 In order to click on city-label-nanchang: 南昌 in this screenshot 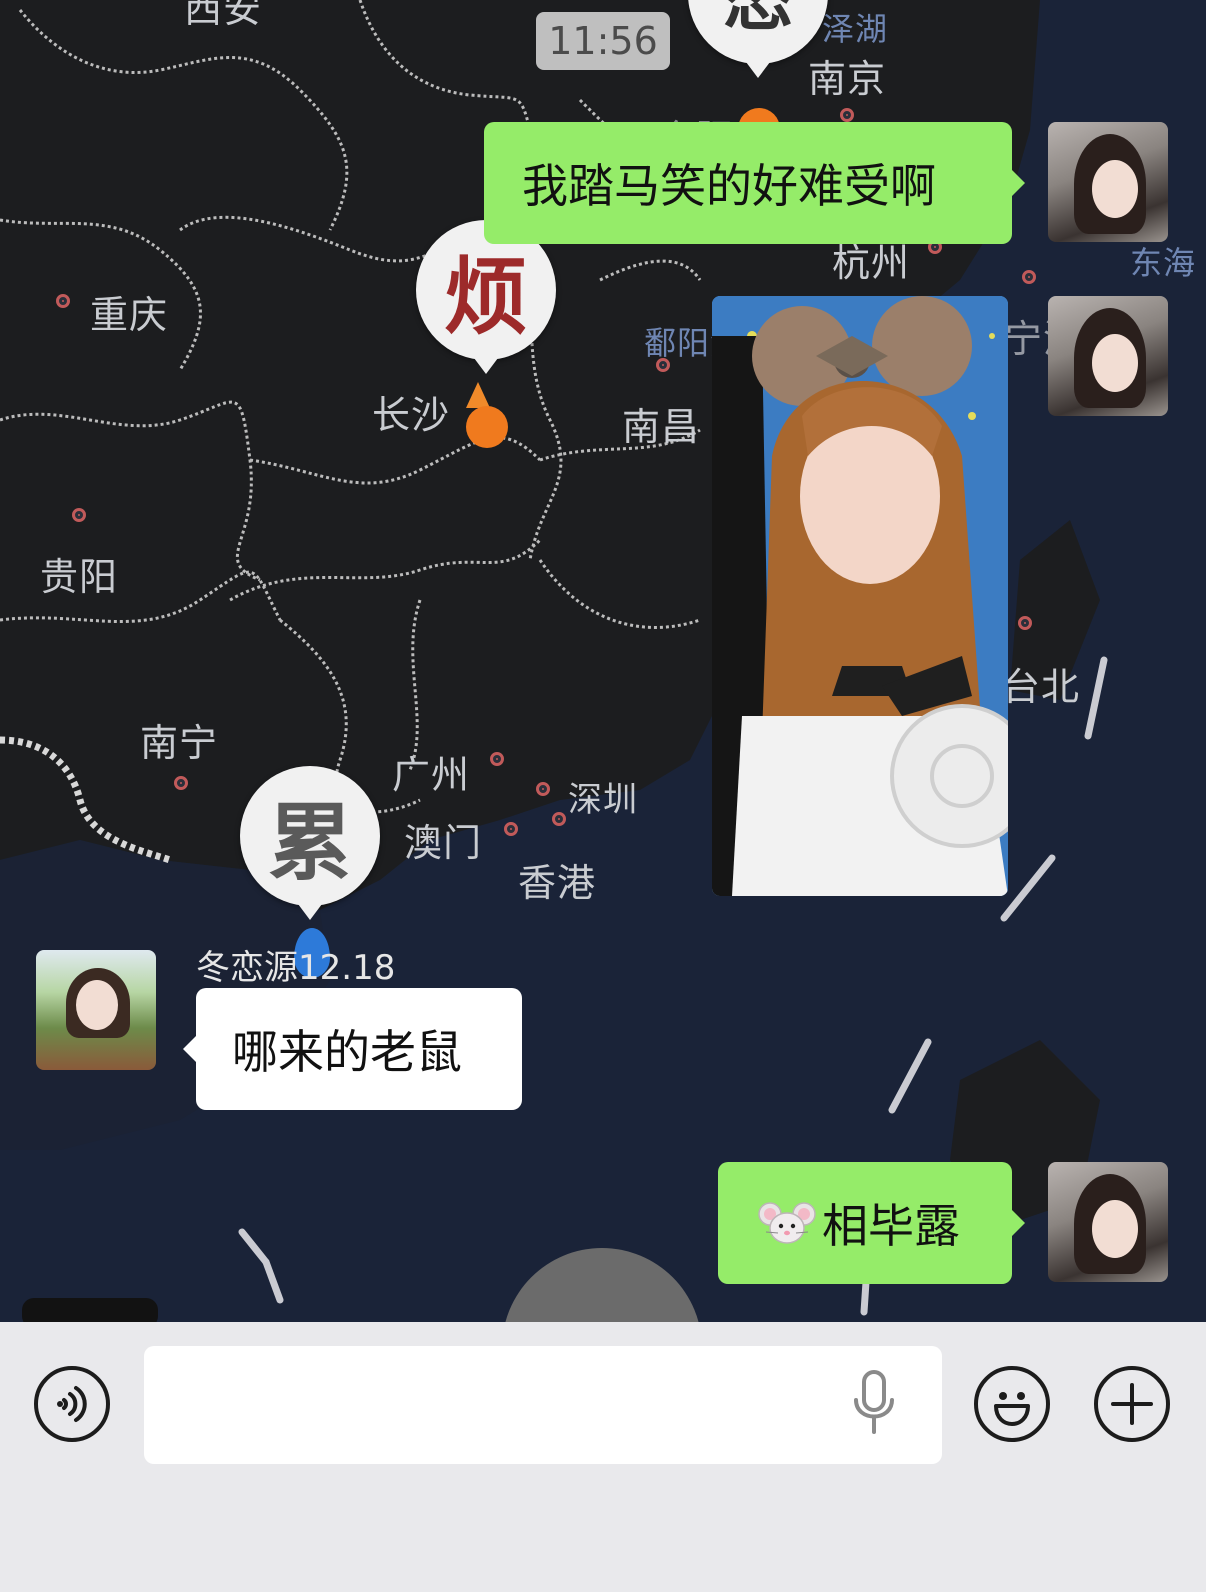, I will do `click(661, 427)`.